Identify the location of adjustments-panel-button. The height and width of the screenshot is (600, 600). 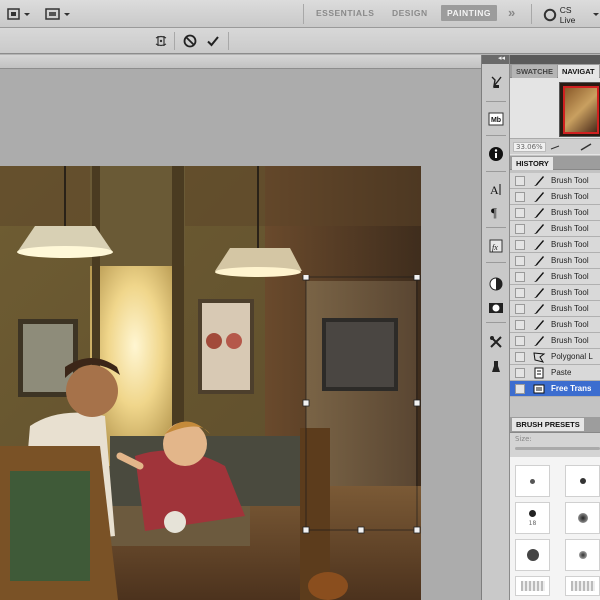
(496, 284).